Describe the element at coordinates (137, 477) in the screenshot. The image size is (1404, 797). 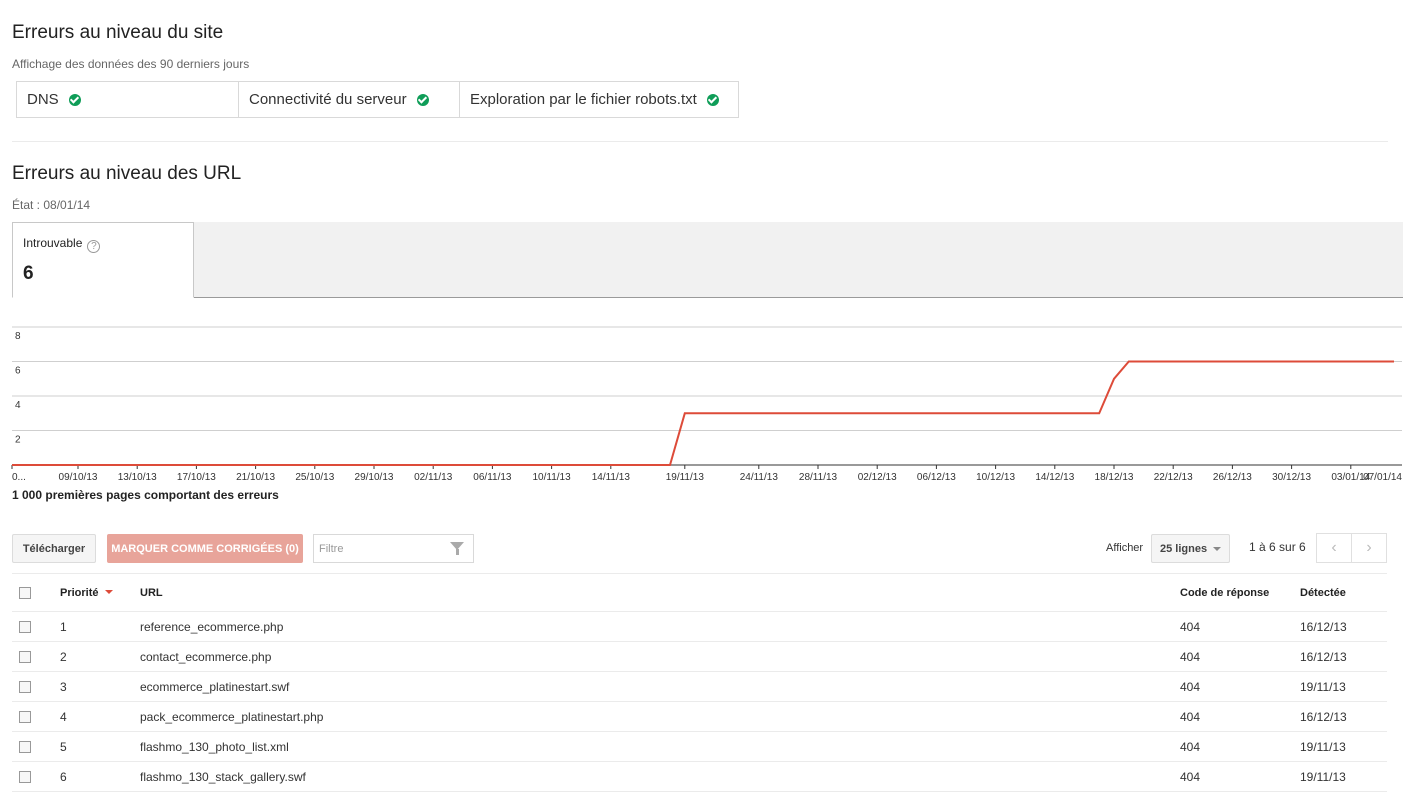
I see `x-tick-label: 13/10/13` at that location.